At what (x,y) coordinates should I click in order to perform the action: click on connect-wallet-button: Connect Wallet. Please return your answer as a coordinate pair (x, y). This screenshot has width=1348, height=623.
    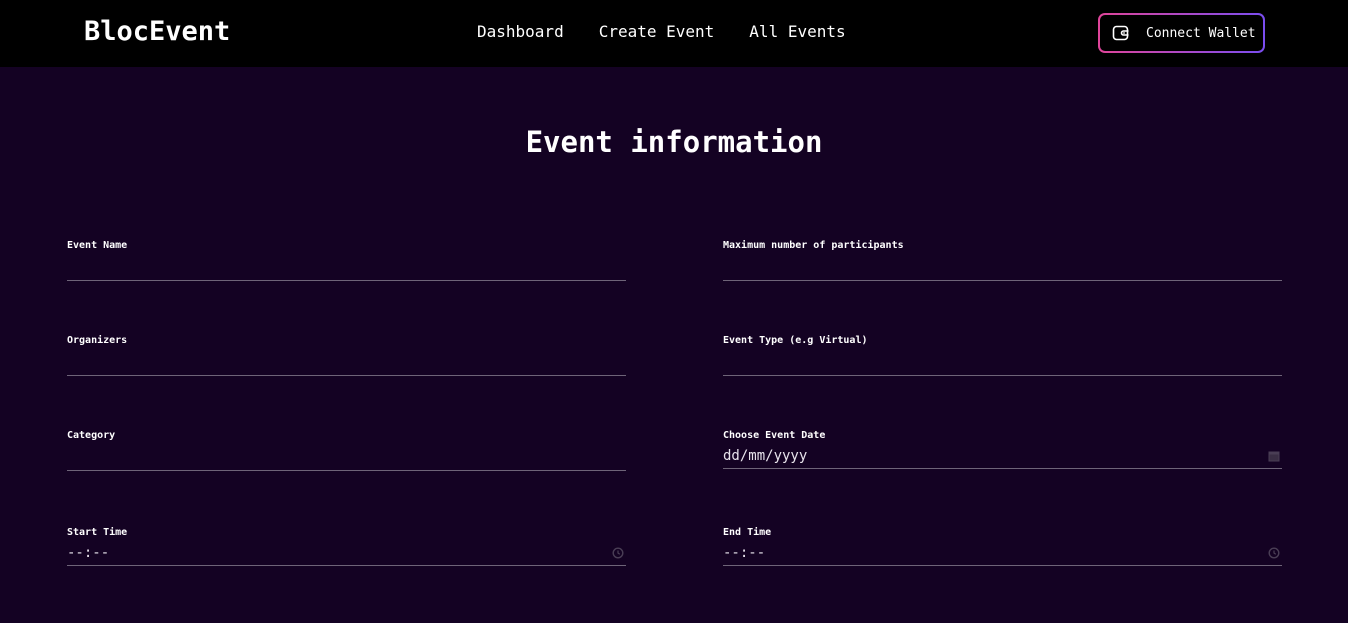
    Looking at the image, I should click on (1181, 33).